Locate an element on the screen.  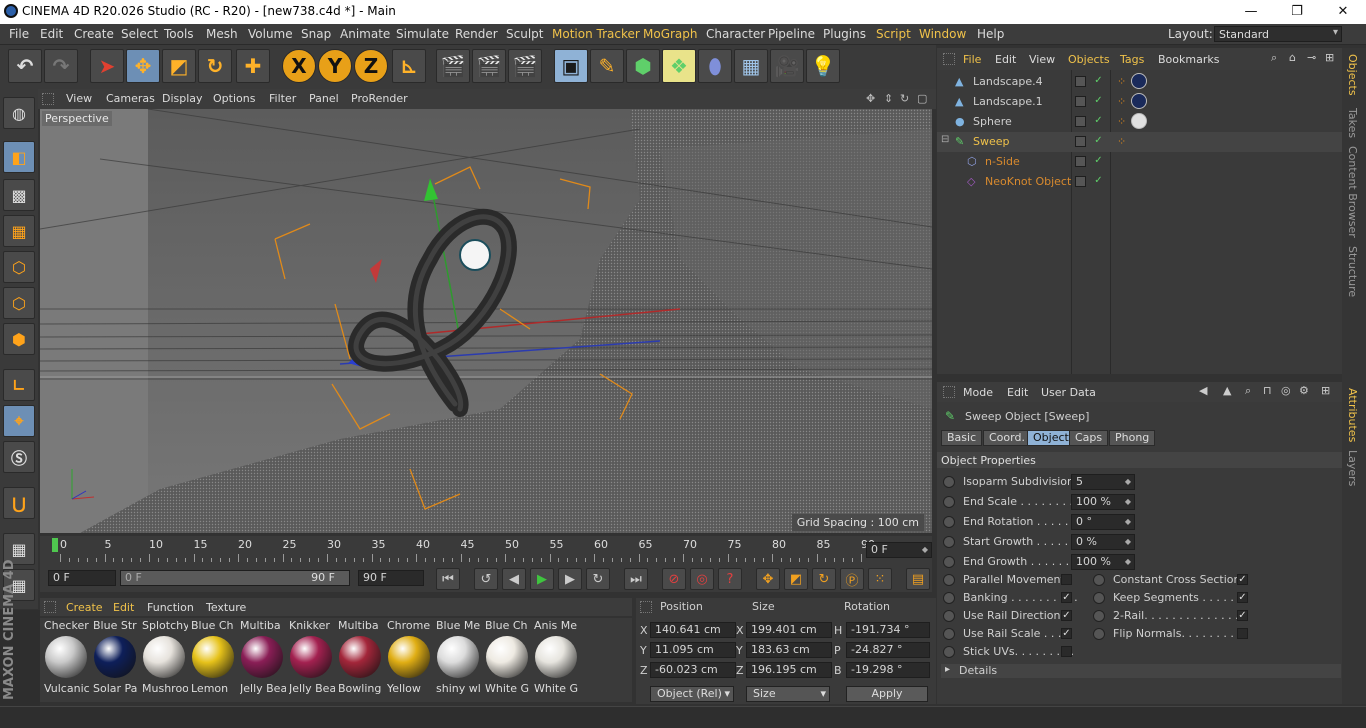
viewport-menu-filter: Filter is located at coordinates (282, 98).